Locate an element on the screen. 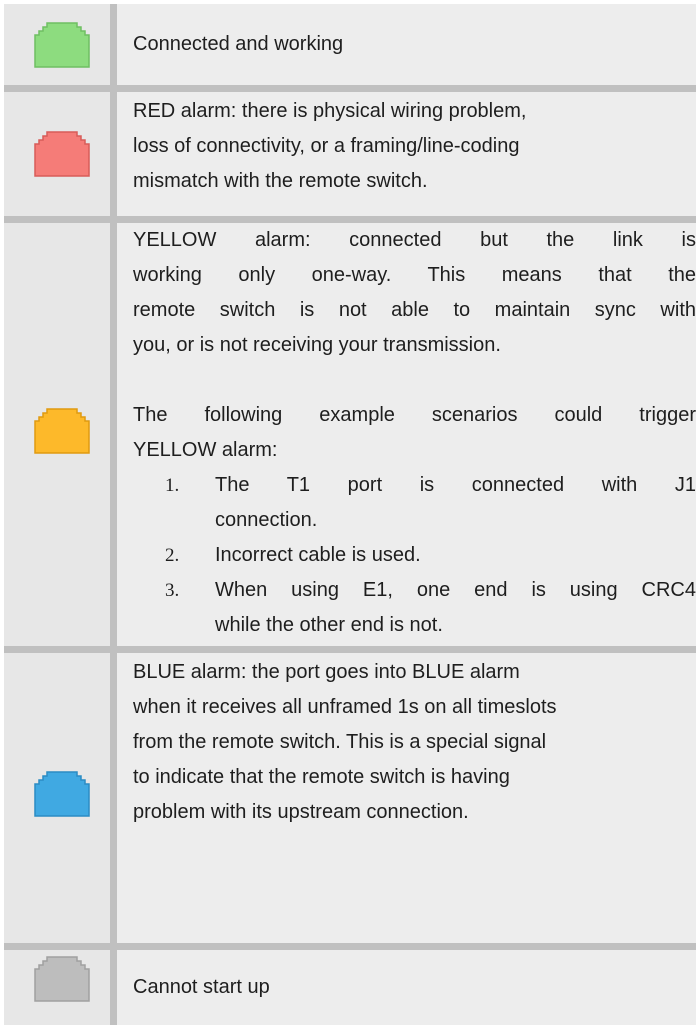  scenario-number: 3. is located at coordinates (172, 590).